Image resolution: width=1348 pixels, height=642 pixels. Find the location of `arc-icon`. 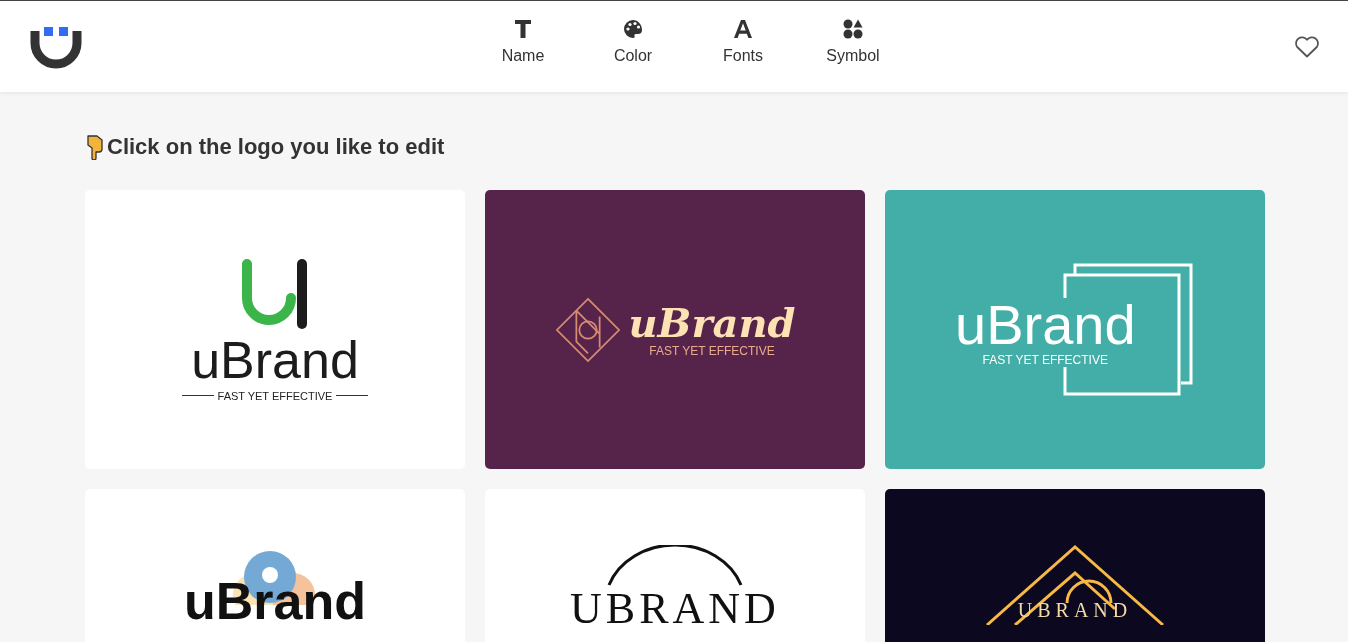

arc-icon is located at coordinates (675, 566).